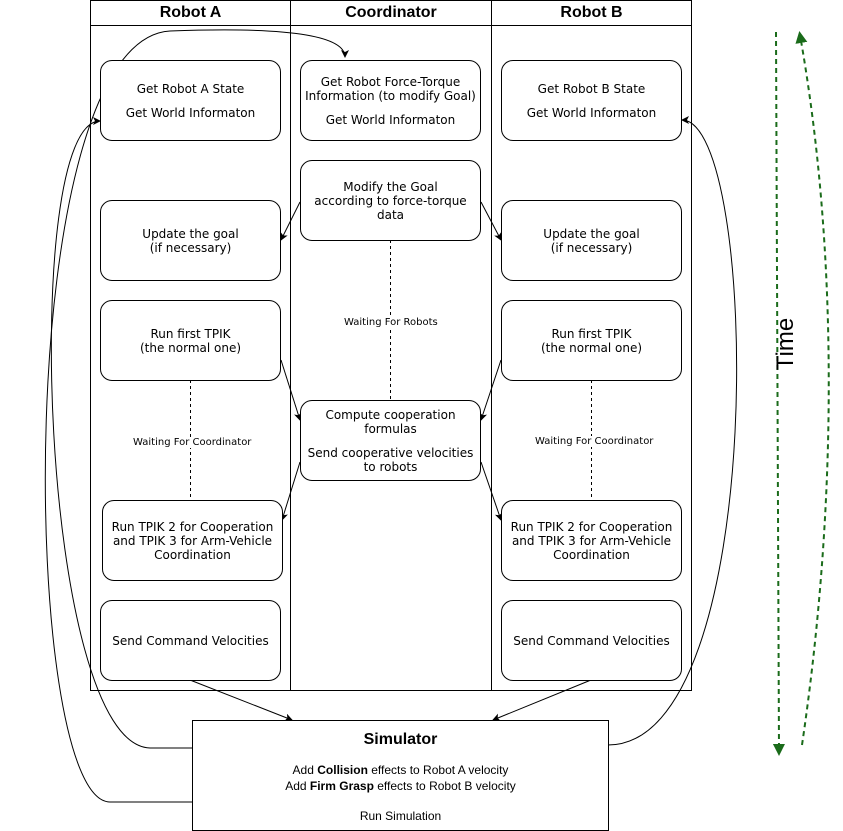  I want to click on robot-a-run-tpik1: Run first TPIK (the normal one), so click(190, 340).